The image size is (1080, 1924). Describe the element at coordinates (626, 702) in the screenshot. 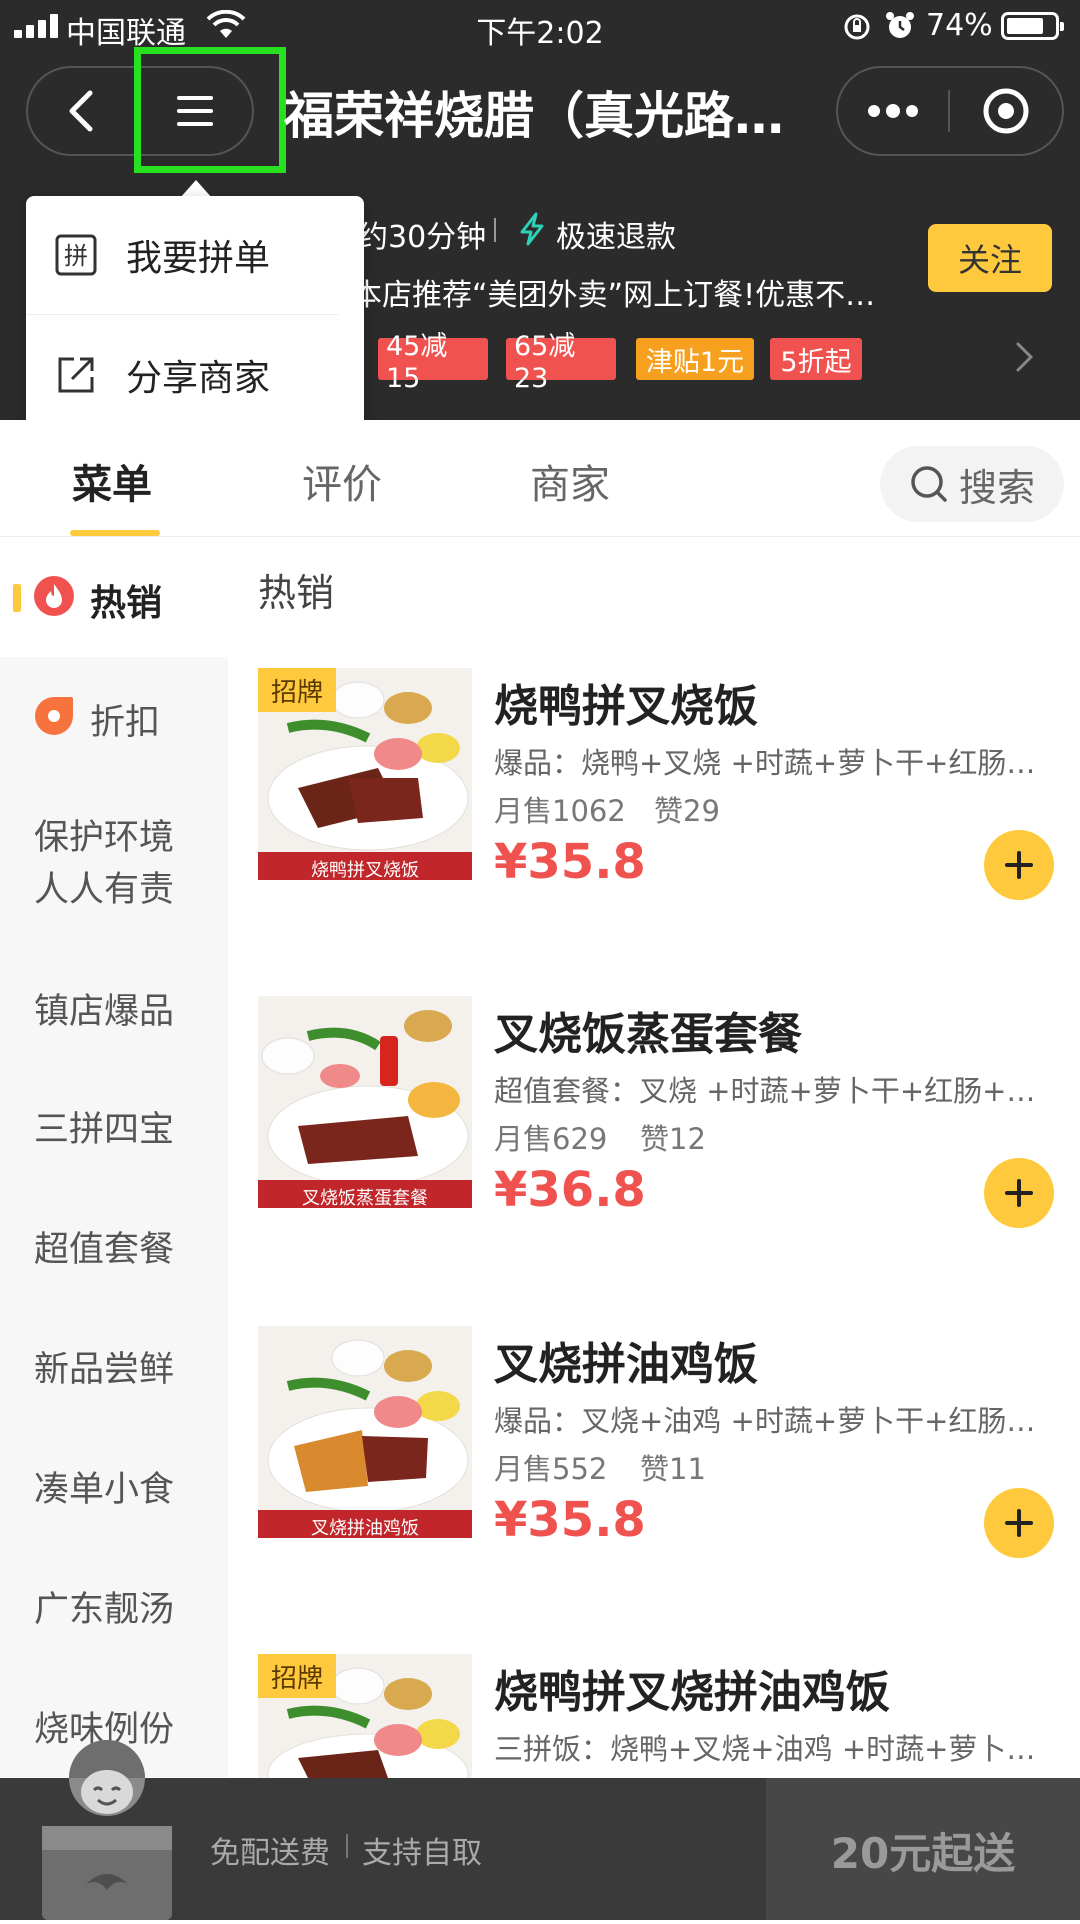

I see `product-name: 烧鸭拼叉烧饭` at that location.